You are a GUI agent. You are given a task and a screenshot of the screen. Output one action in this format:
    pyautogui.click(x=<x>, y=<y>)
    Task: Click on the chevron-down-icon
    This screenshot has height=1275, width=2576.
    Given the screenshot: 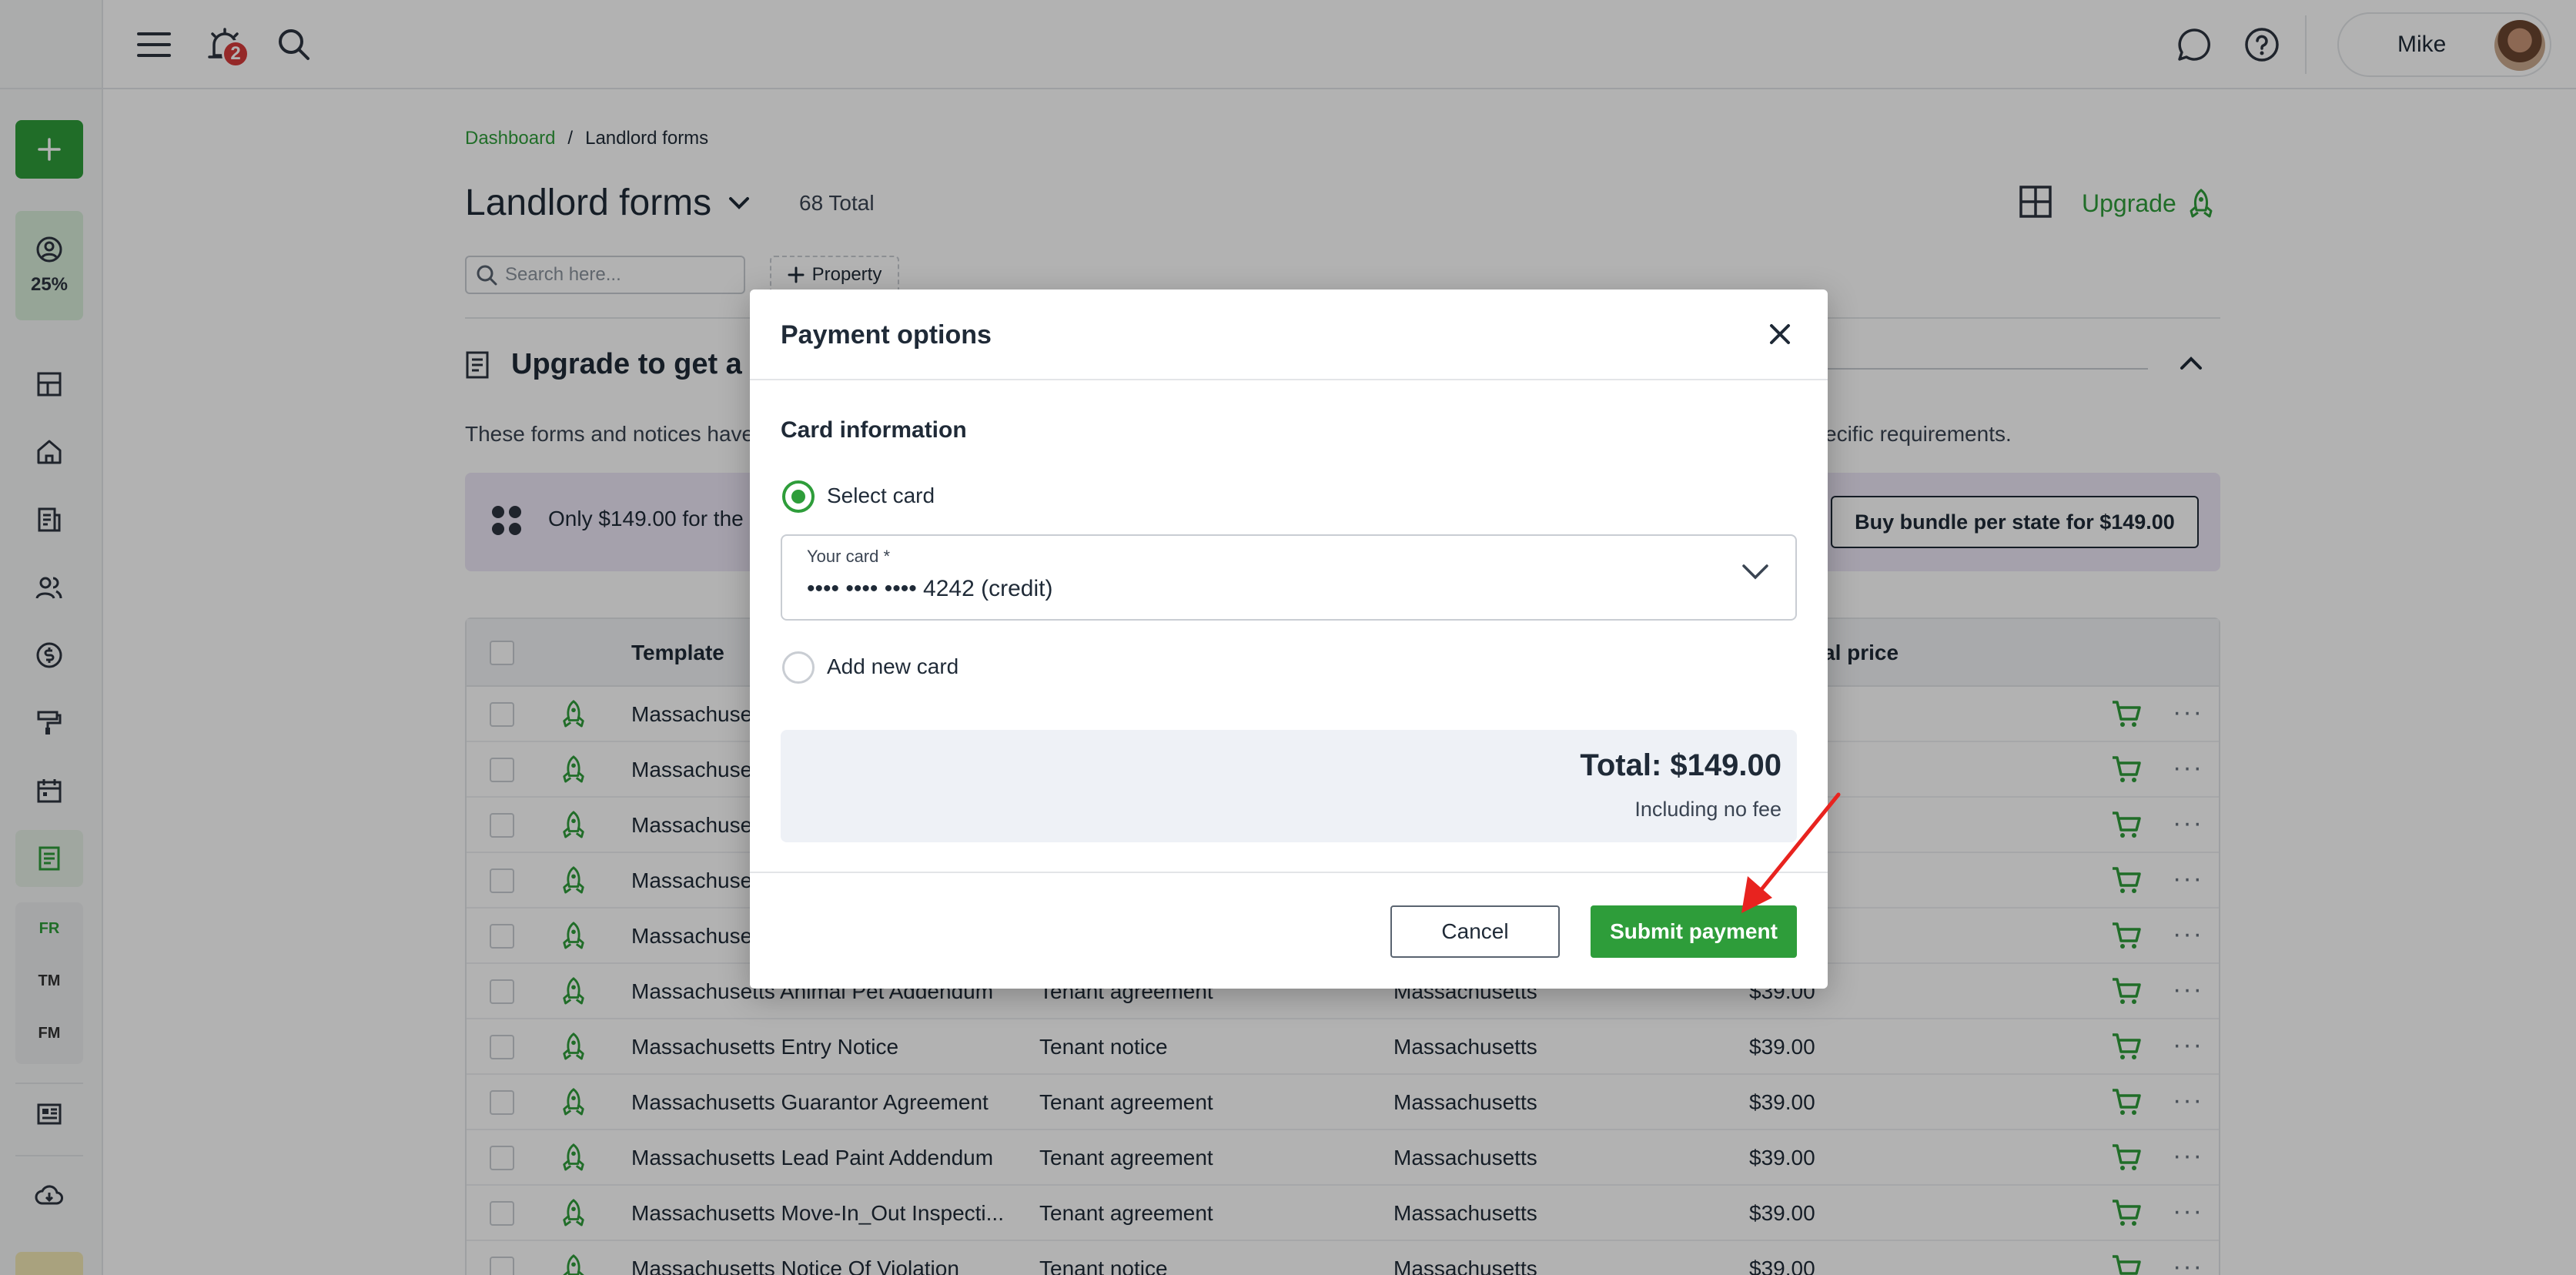 What is the action you would take?
    pyautogui.click(x=1755, y=572)
    